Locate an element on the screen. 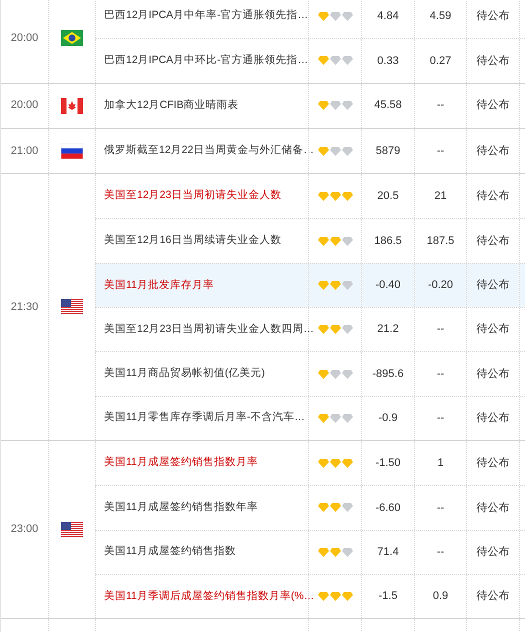 This screenshot has height=632, width=525. previous-value: -1.50 is located at coordinates (388, 463).